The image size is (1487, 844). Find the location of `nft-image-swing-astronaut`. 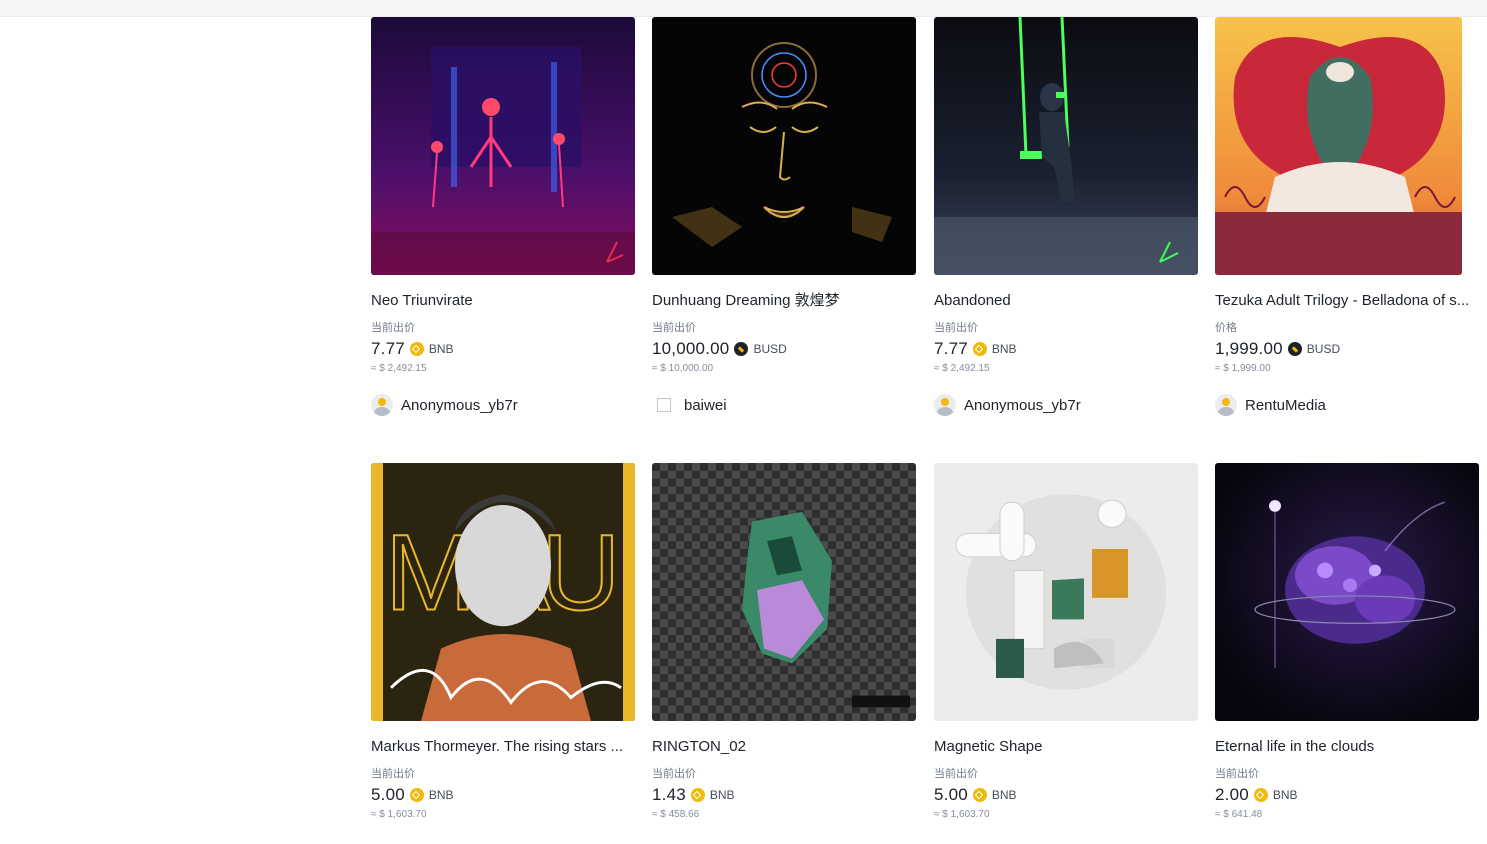

nft-image-swing-astronaut is located at coordinates (1066, 146).